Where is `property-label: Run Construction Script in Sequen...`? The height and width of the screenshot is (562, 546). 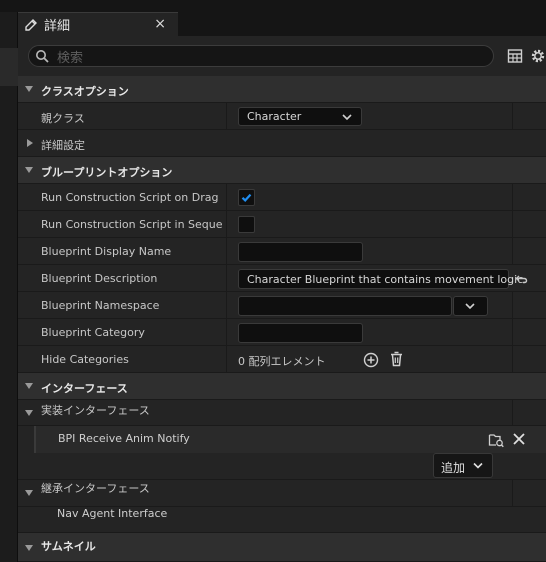
property-label: Run Construction Script in Sequen... is located at coordinates (132, 224).